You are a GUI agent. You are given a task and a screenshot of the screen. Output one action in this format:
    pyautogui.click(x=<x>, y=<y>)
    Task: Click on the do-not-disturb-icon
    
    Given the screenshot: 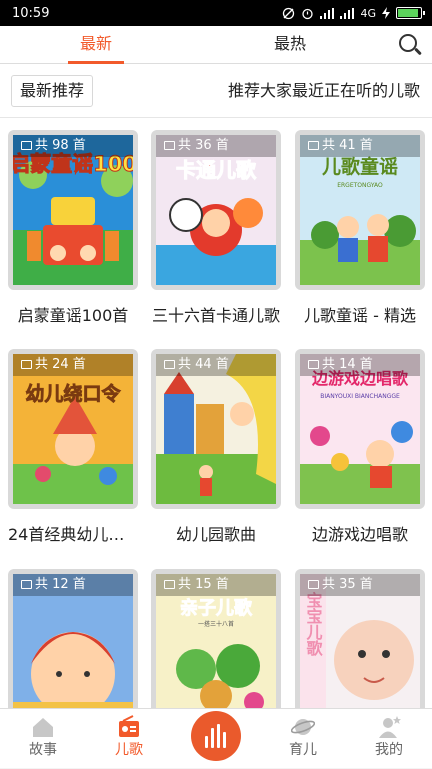 What is the action you would take?
    pyautogui.click(x=289, y=13)
    